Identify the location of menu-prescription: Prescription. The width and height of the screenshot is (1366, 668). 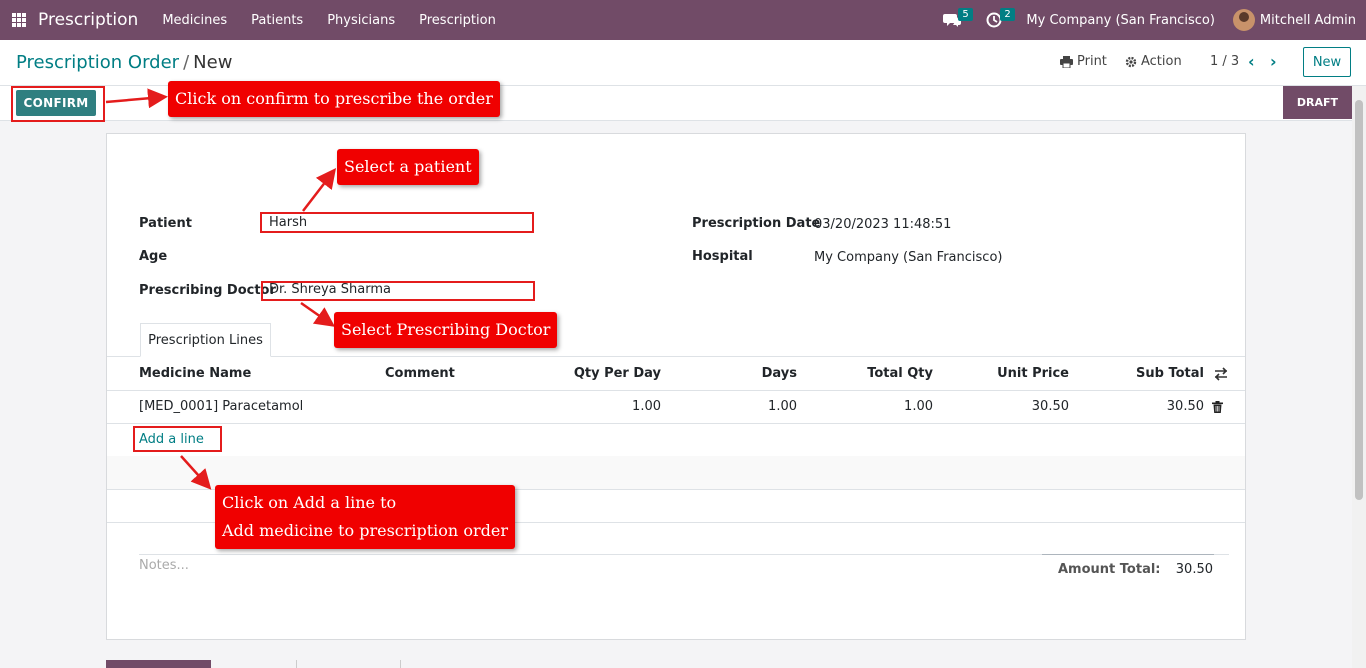
(457, 20).